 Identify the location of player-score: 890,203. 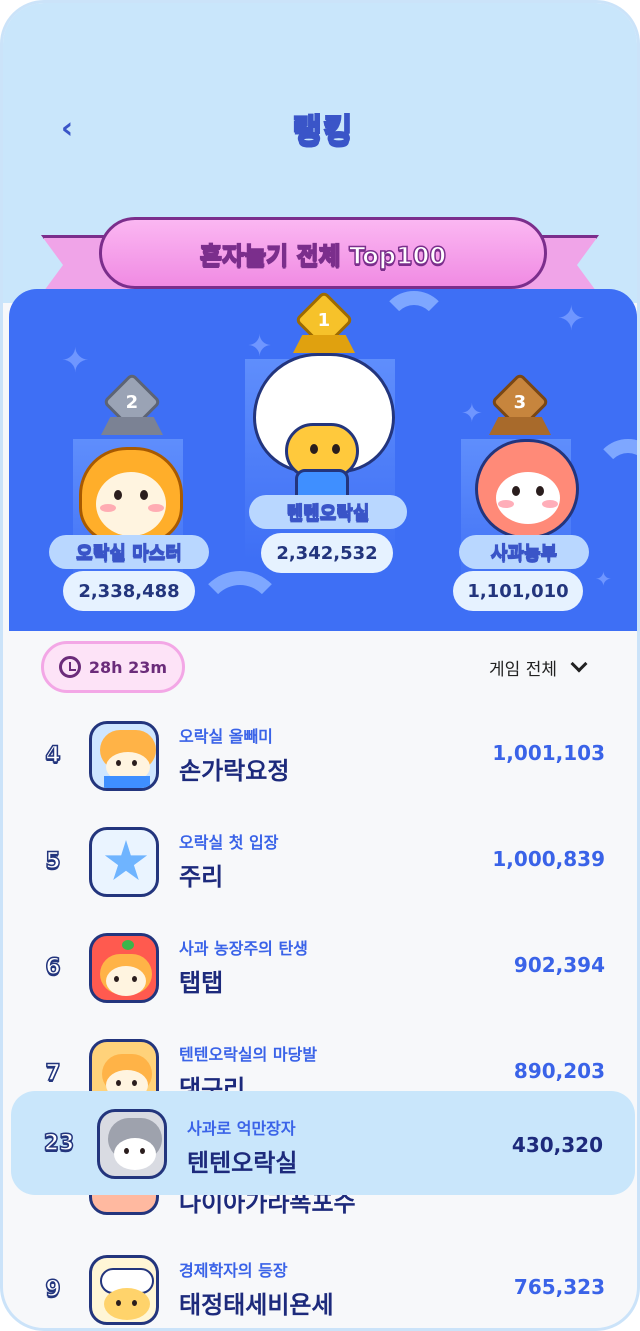
(559, 1071).